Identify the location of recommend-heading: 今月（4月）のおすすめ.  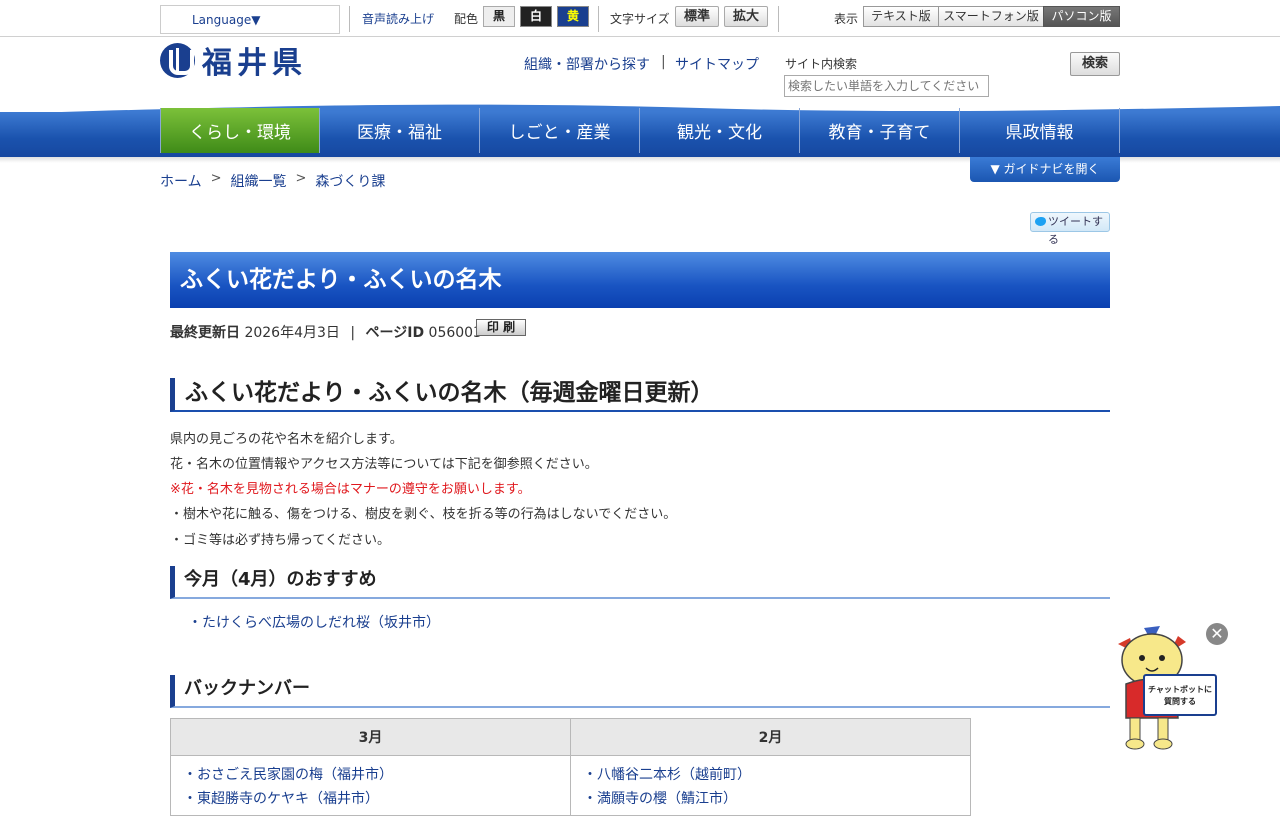
(640, 582).